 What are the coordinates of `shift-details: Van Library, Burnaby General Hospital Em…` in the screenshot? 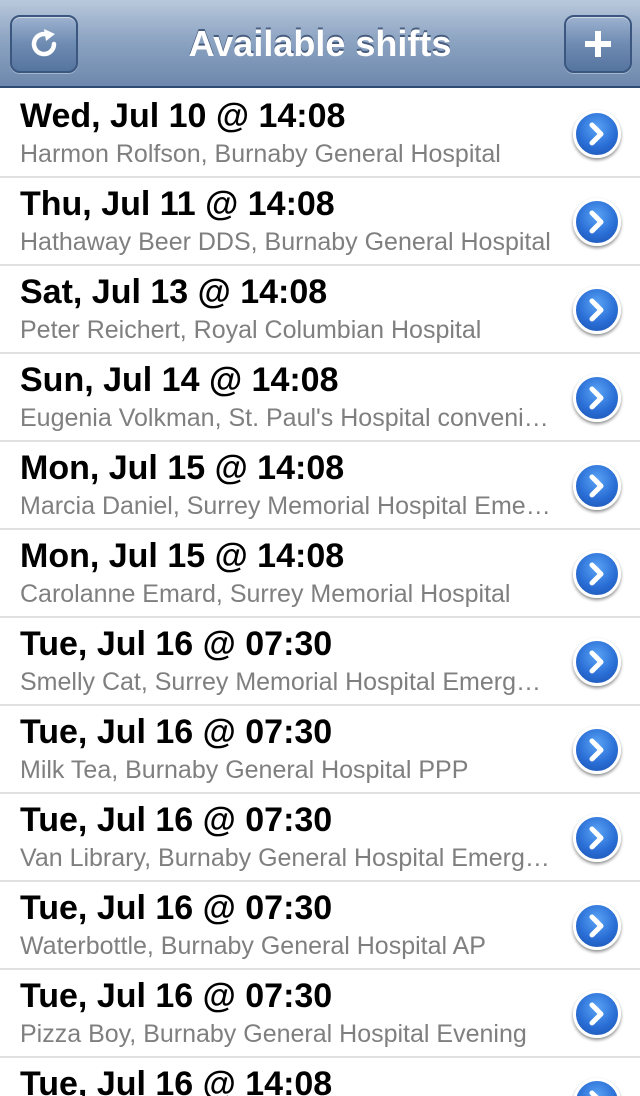 It's located at (286, 858).